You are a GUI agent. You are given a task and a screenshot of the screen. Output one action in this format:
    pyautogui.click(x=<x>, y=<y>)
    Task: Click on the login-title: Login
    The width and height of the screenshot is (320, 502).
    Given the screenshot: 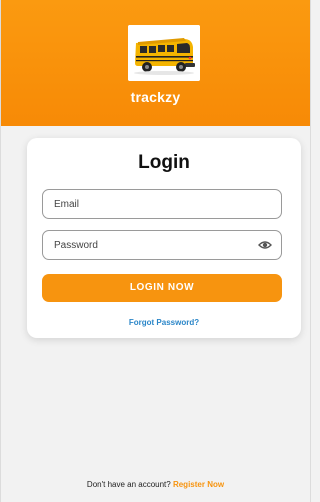 What is the action you would take?
    pyautogui.click(x=164, y=162)
    